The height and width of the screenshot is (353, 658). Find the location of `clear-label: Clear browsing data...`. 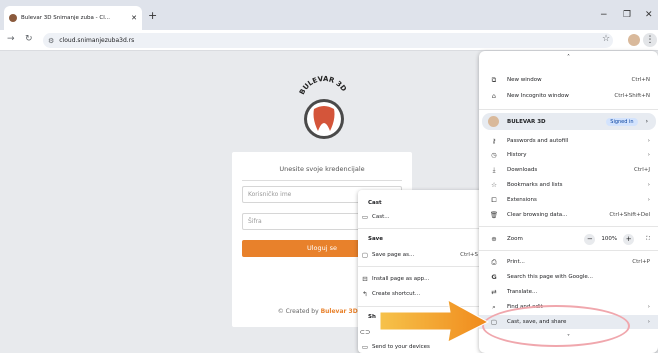

clear-label: Clear browsing data... is located at coordinates (537, 215).